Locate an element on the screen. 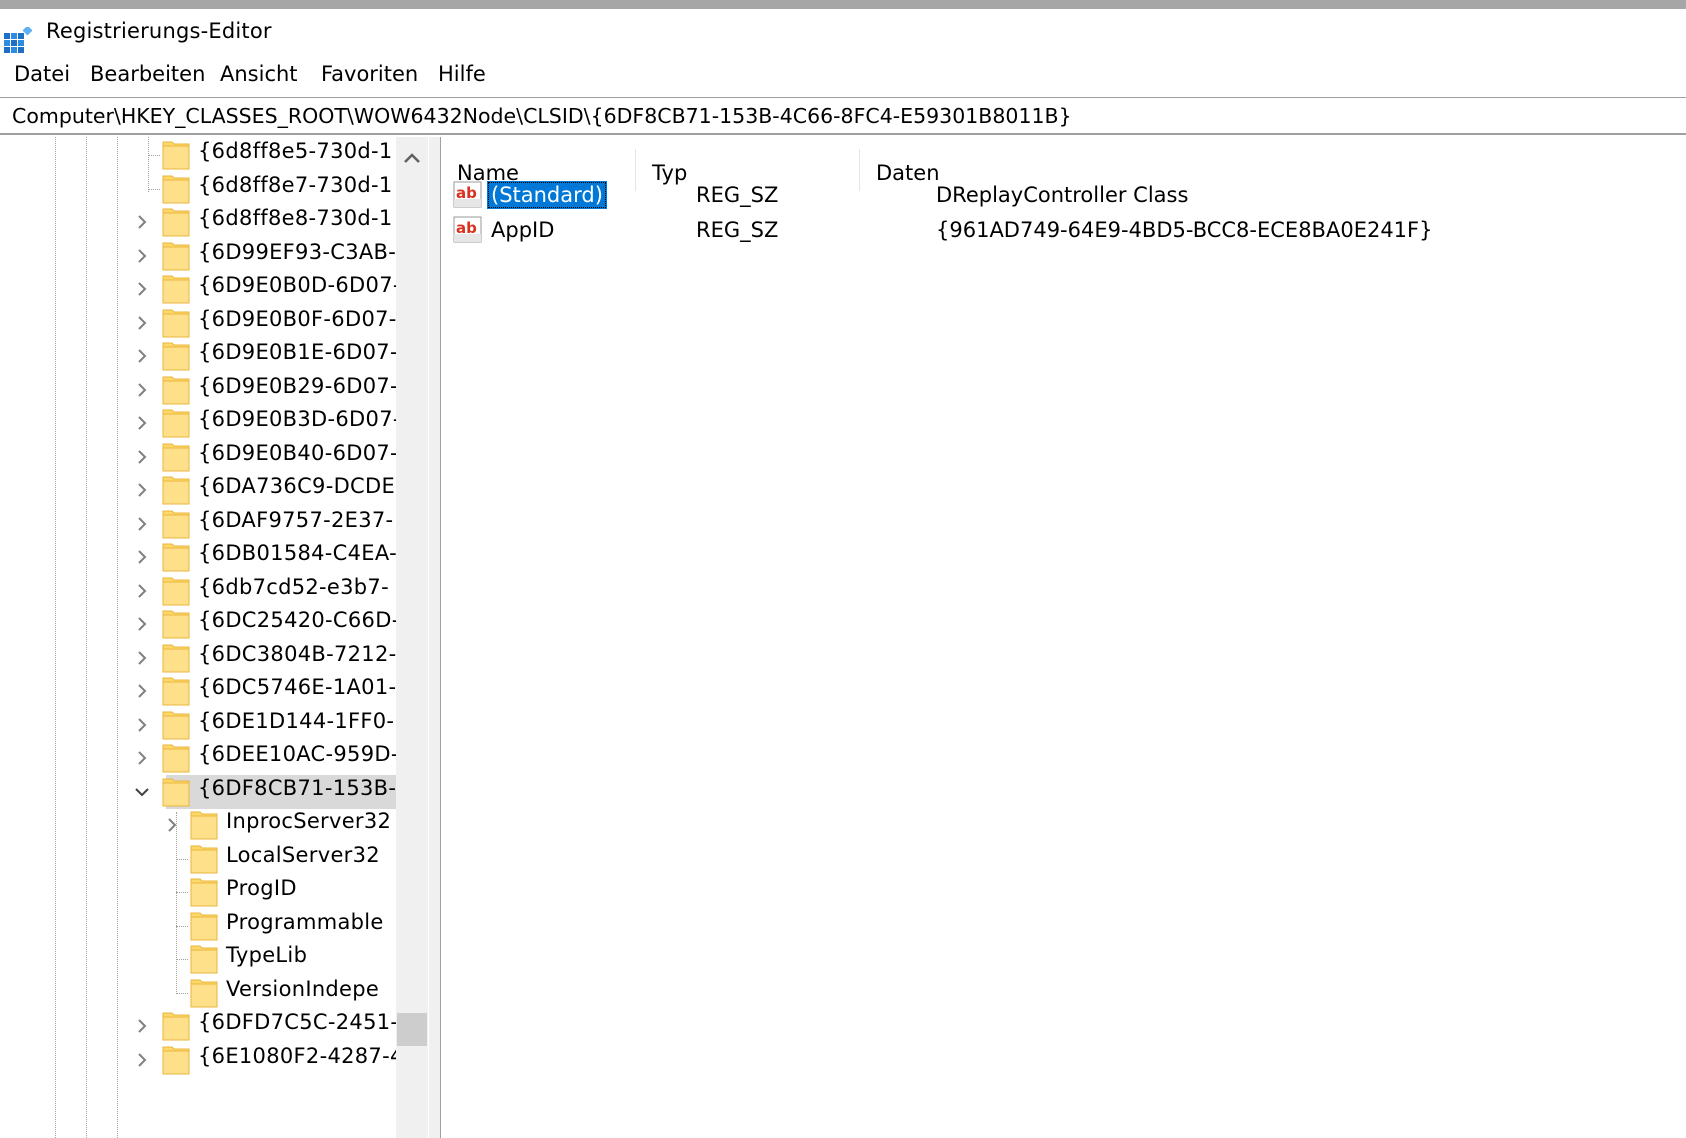 This screenshot has height=1138, width=1686. tree-item: {6db7cd52-e3b7- is located at coordinates (198, 591).